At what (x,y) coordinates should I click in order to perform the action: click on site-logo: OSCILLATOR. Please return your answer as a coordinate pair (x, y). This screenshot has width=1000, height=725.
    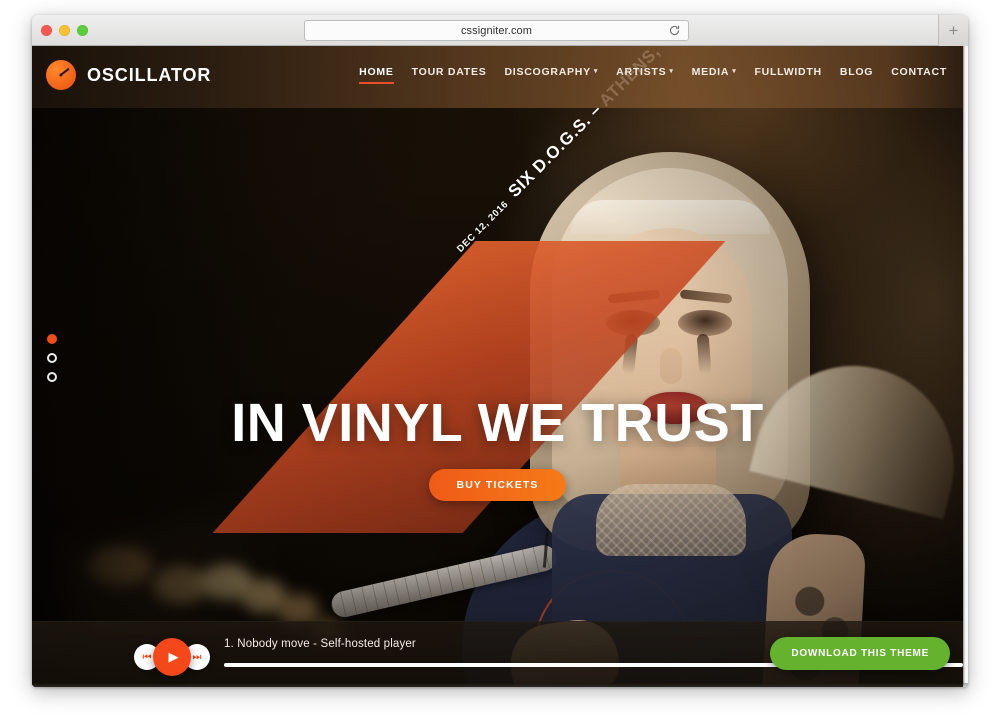
    Looking at the image, I should click on (128, 75).